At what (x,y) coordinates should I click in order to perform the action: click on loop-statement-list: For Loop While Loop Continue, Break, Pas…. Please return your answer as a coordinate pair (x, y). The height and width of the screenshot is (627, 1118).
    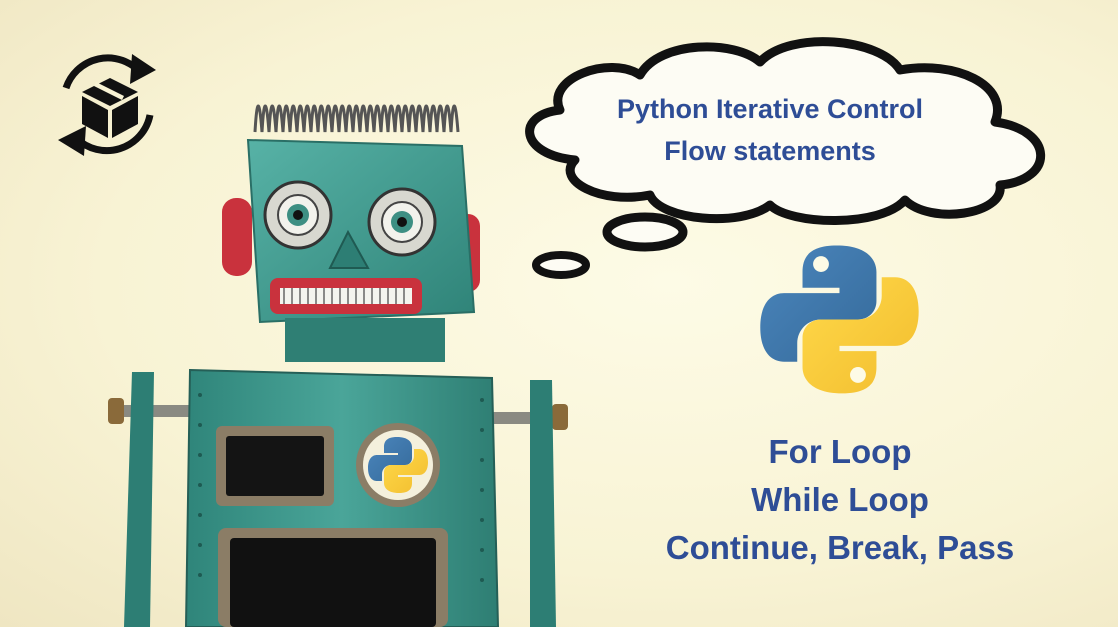
    Looking at the image, I should click on (840, 500).